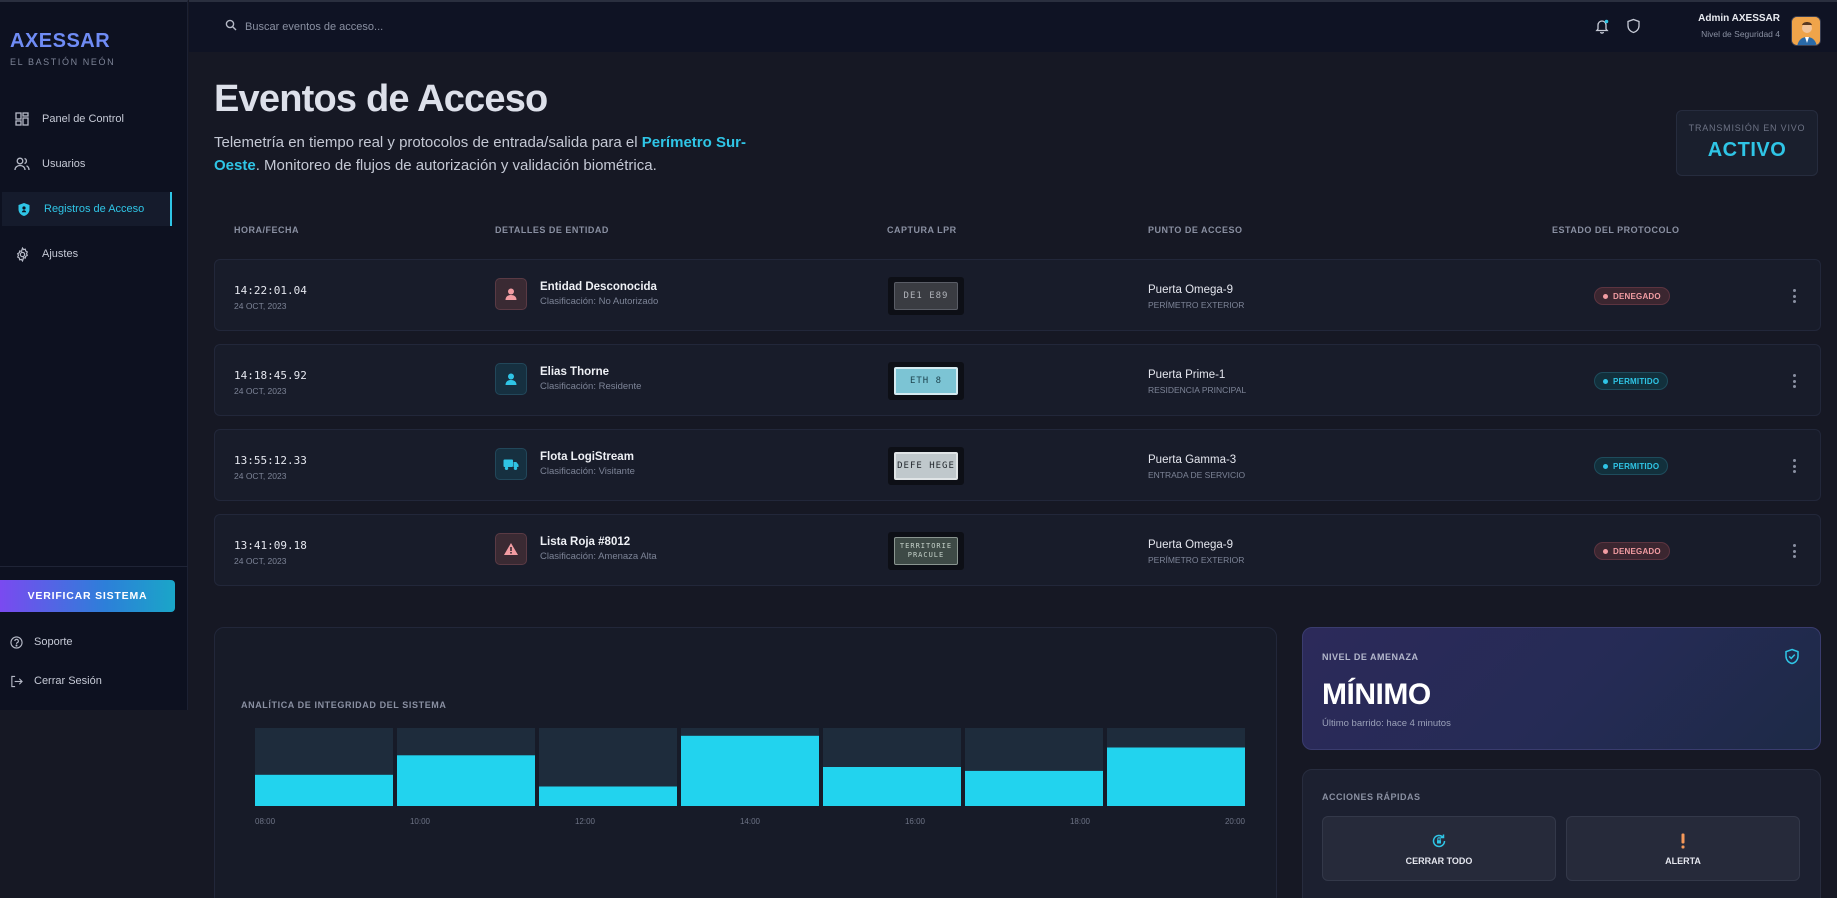 The width and height of the screenshot is (1837, 898). I want to click on lpr-capture: TERRITORIE PRACULE, so click(926, 551).